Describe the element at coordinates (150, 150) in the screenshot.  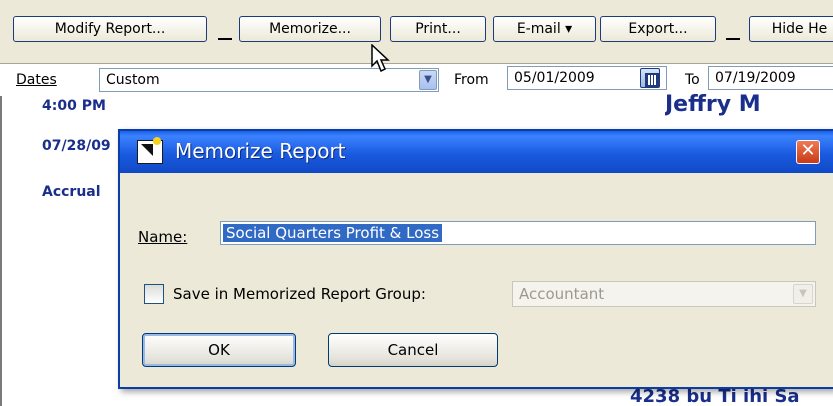
I see `report-icon` at that location.